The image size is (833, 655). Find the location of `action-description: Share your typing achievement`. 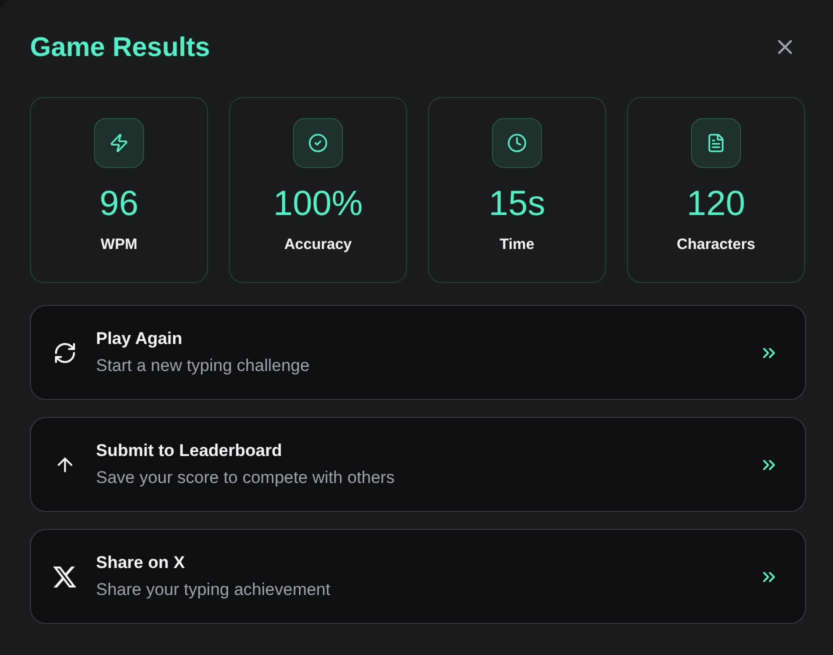

action-description: Share your typing achievement is located at coordinates (214, 590).